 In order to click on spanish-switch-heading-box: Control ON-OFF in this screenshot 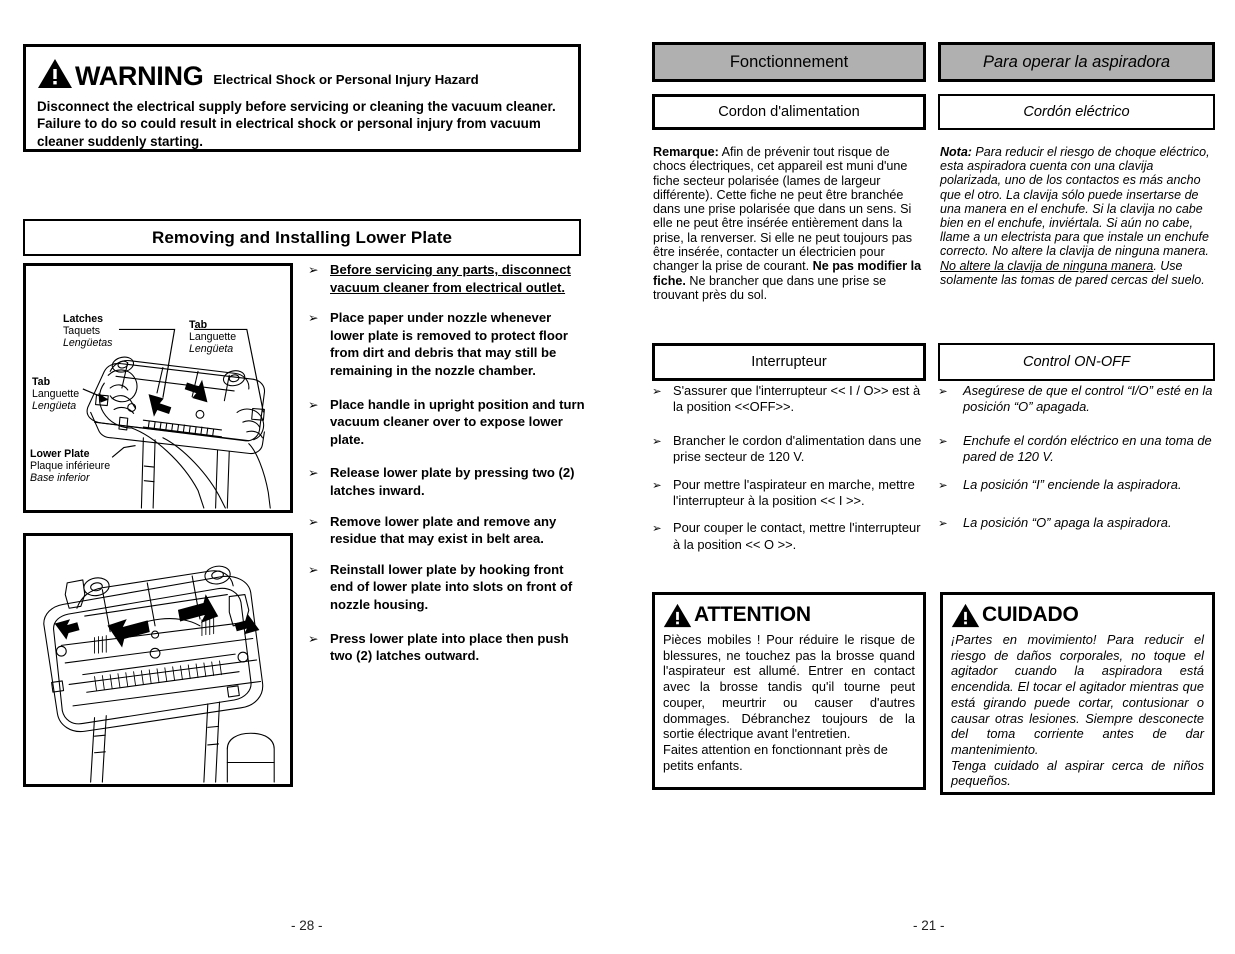, I will do `click(1076, 362)`.